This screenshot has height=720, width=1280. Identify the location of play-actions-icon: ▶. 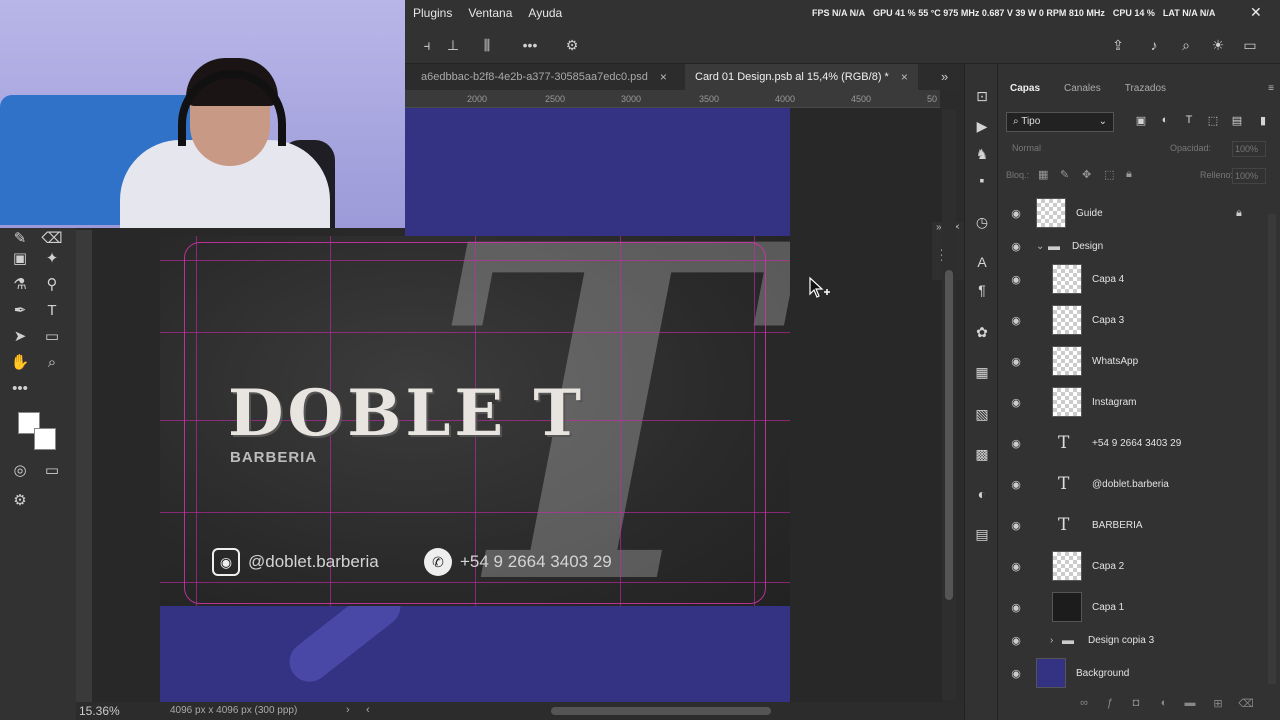
(982, 126).